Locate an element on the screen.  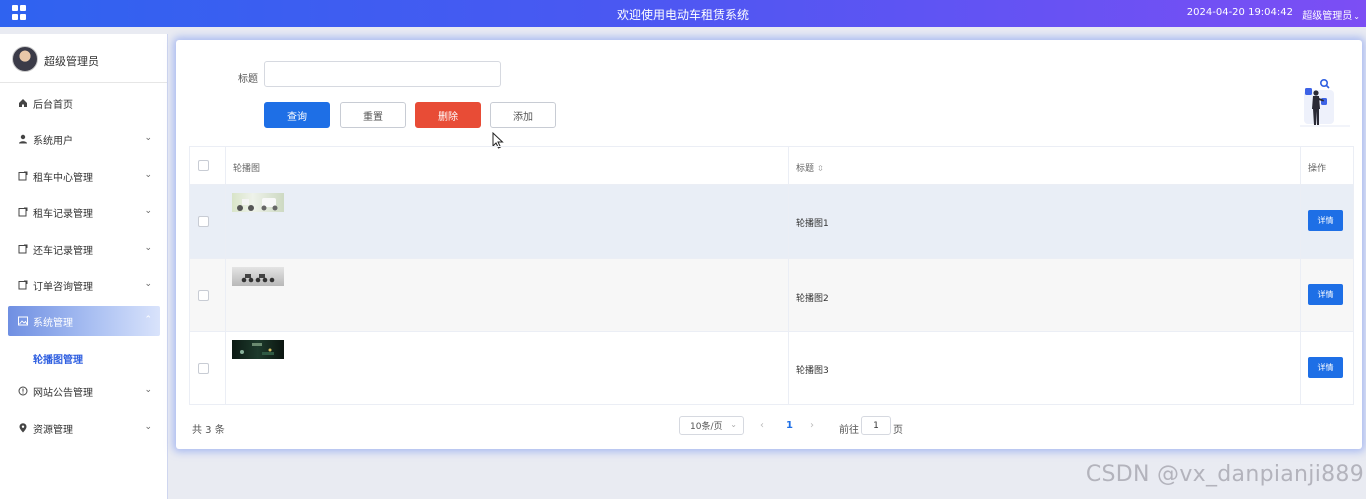
sidebar-item-resources: 资源管理 ⌄ is located at coordinates (84, 428).